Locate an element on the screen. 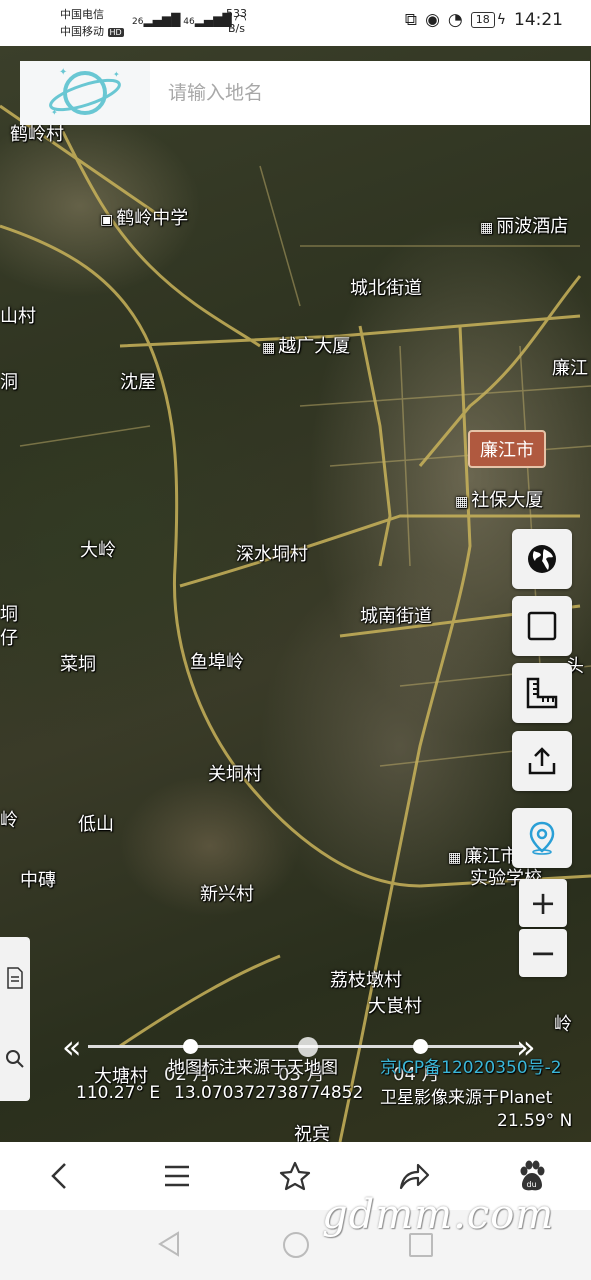 The height and width of the screenshot is (1280, 591). zoom-in-button: + is located at coordinates (543, 903).